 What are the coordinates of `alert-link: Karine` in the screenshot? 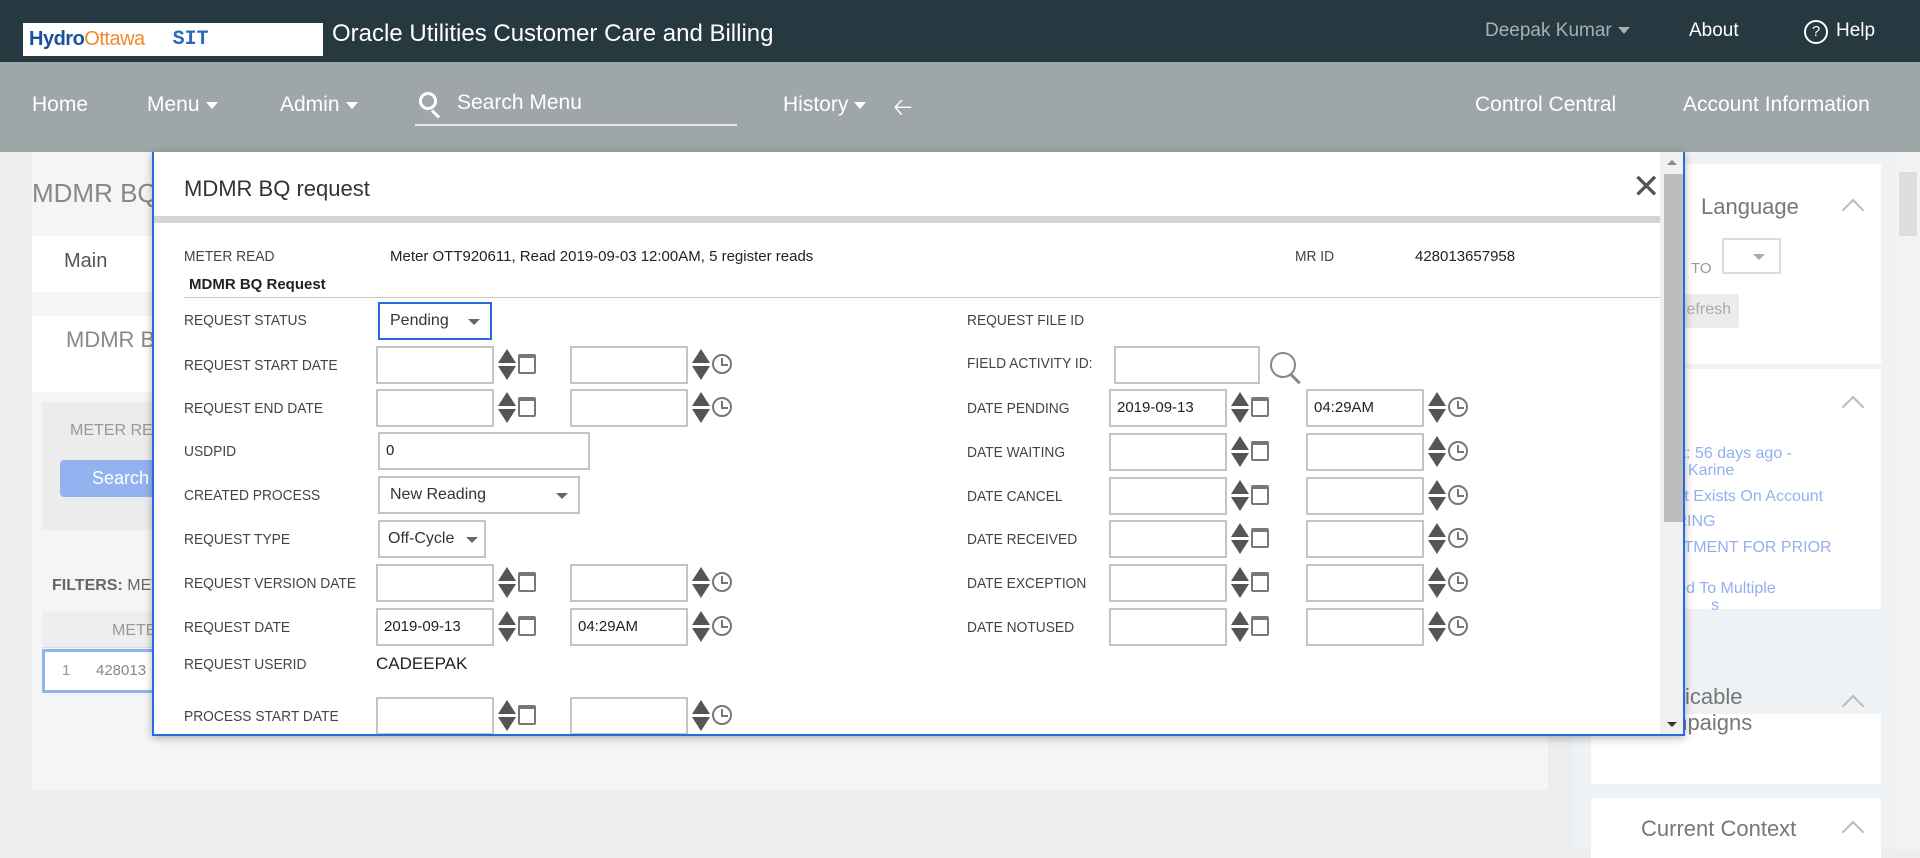 It's located at (1711, 471).